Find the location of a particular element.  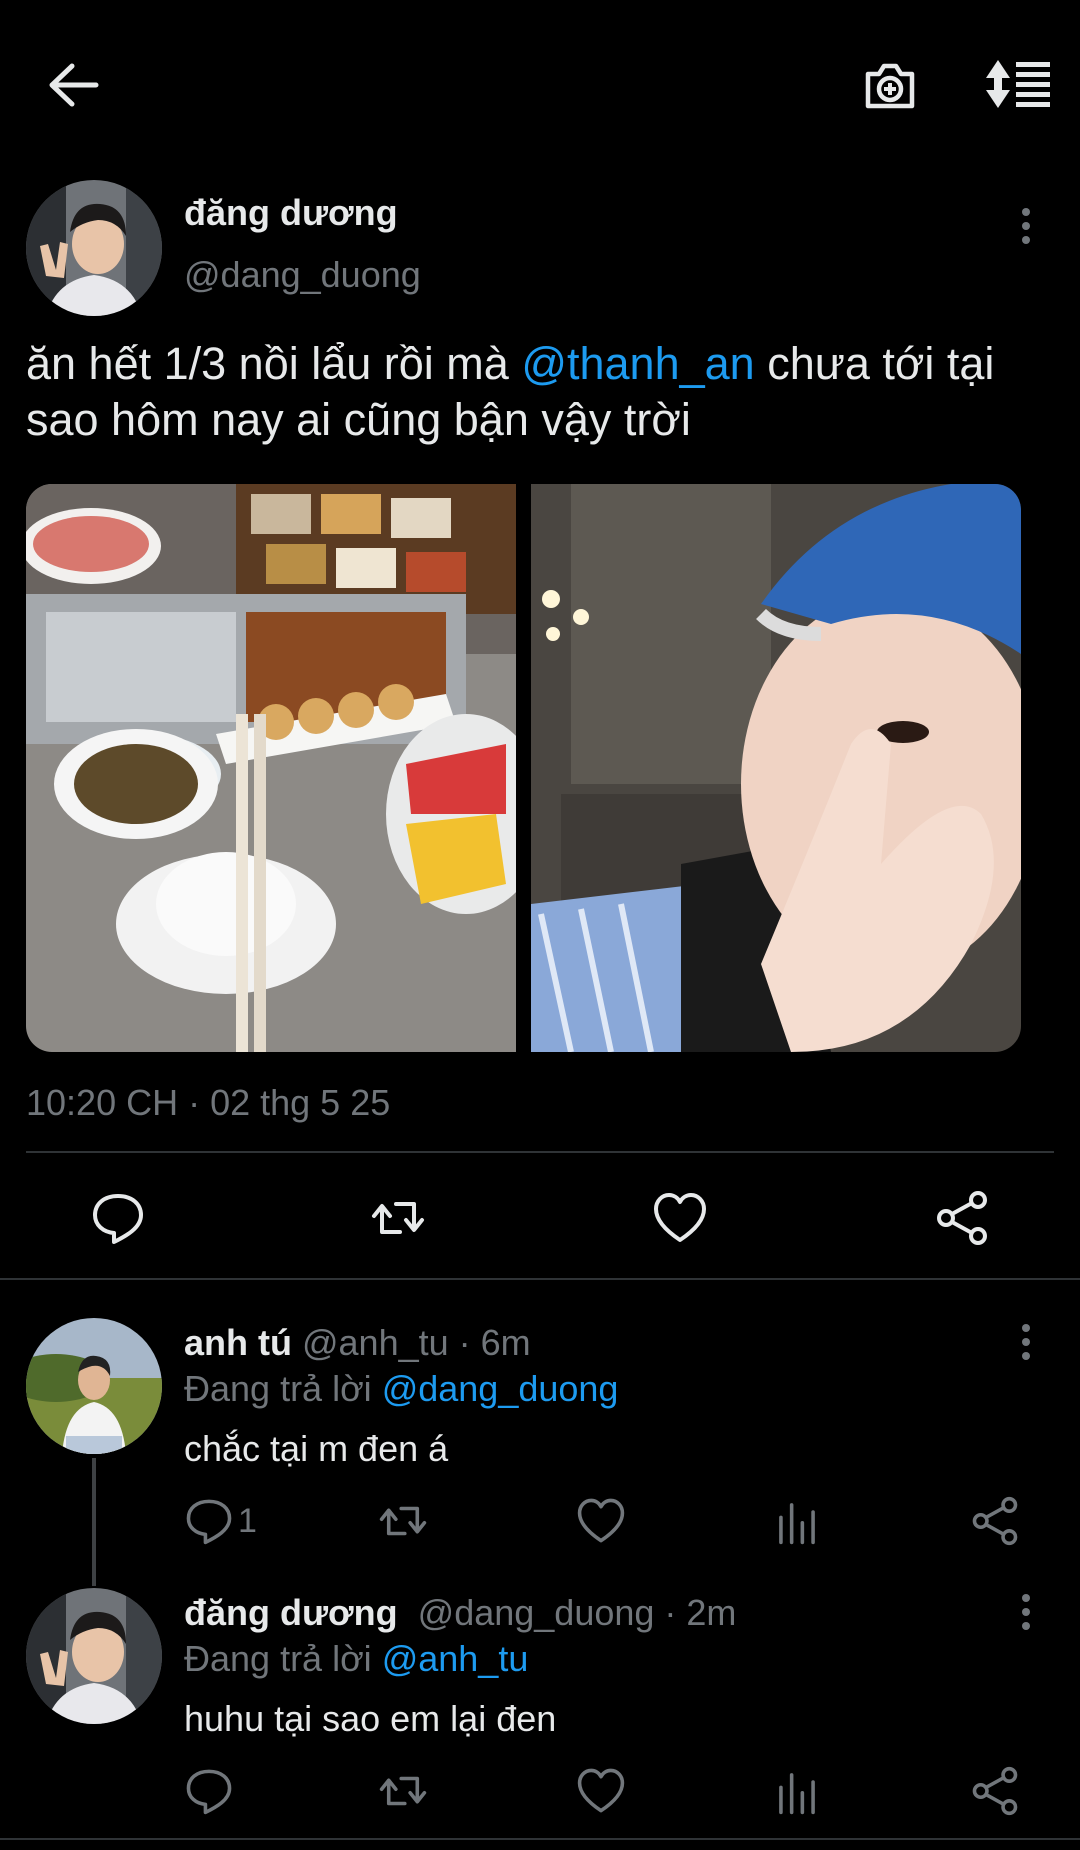

reply-count: 1 is located at coordinates (247, 1521).